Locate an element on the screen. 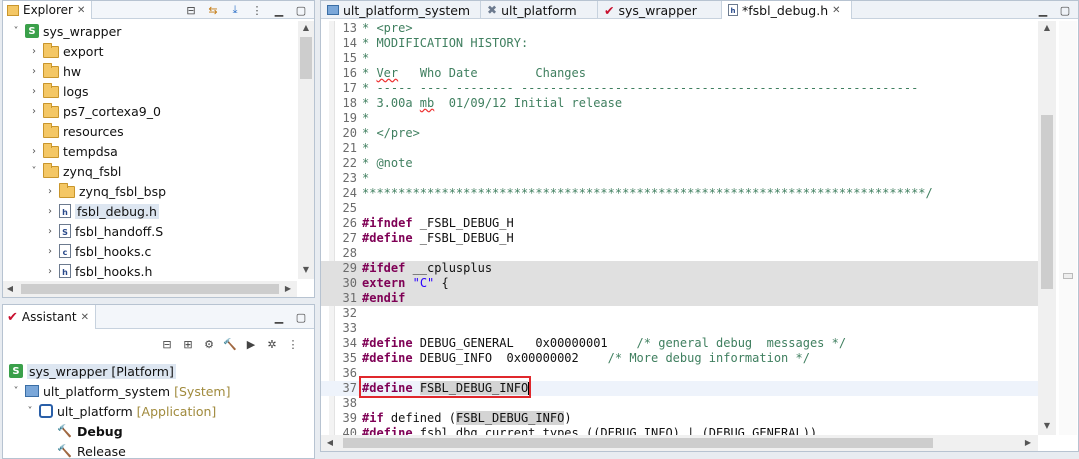  tab-ult-platform: ✖ ult_platform is located at coordinates (539, 10).